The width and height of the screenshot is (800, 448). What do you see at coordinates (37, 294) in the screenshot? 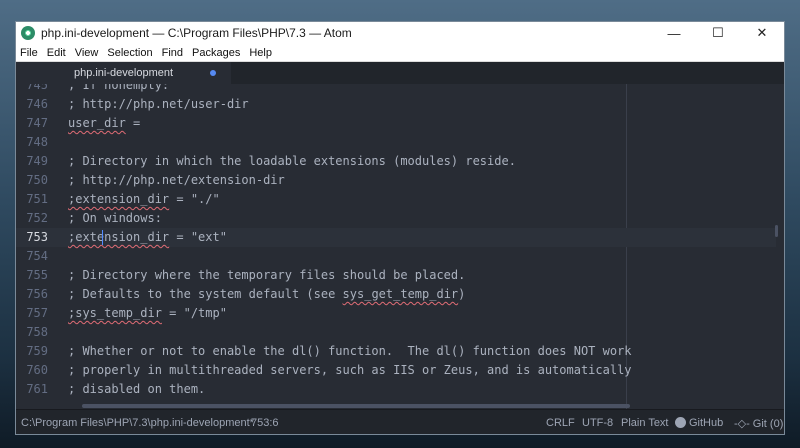
I see `line-number: 756` at bounding box center [37, 294].